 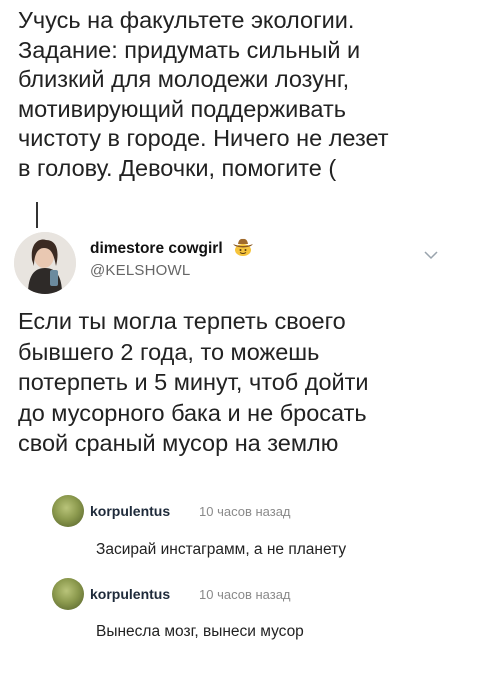 What do you see at coordinates (169, 351) in the screenshot?
I see `tweet-line: бывшего 2 года, то можешь` at bounding box center [169, 351].